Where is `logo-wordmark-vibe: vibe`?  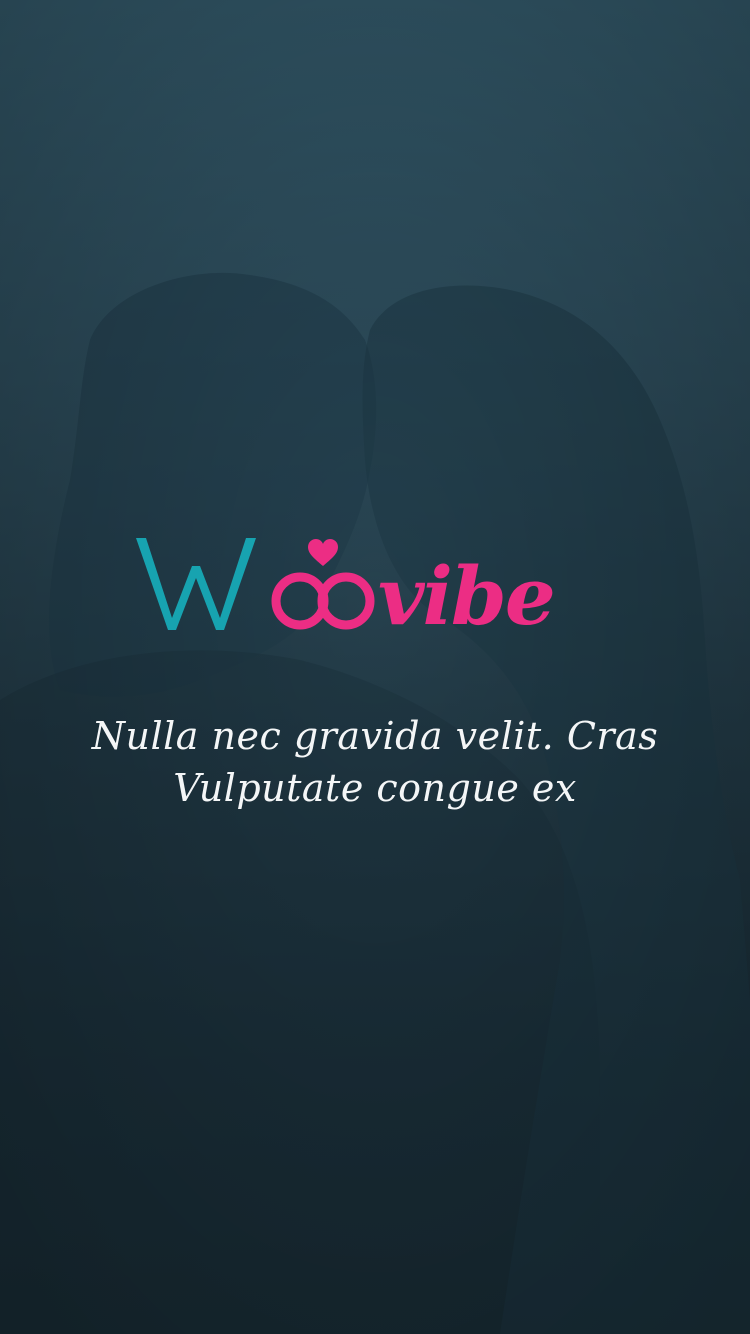
logo-wordmark-vibe: vibe is located at coordinates (466, 592).